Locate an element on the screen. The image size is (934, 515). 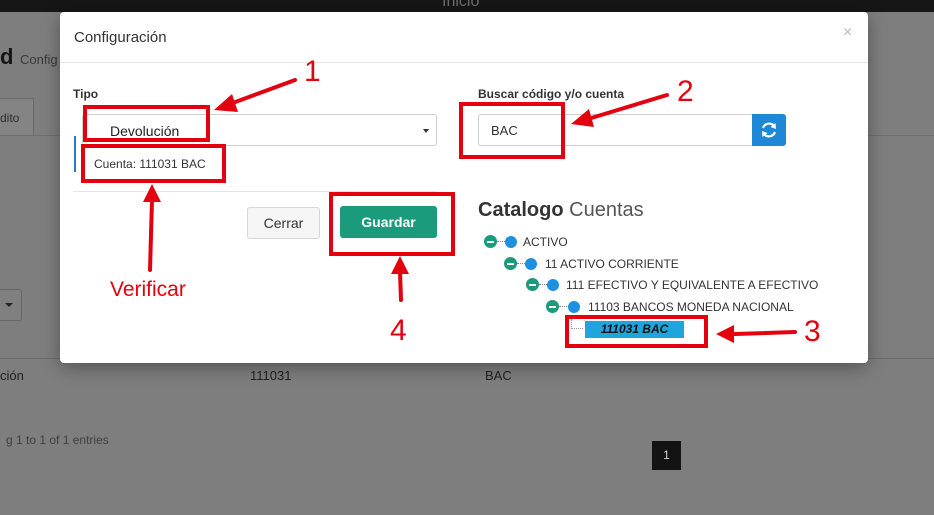
tree-node-selected-bac: 111031 BAC is located at coordinates (634, 329).